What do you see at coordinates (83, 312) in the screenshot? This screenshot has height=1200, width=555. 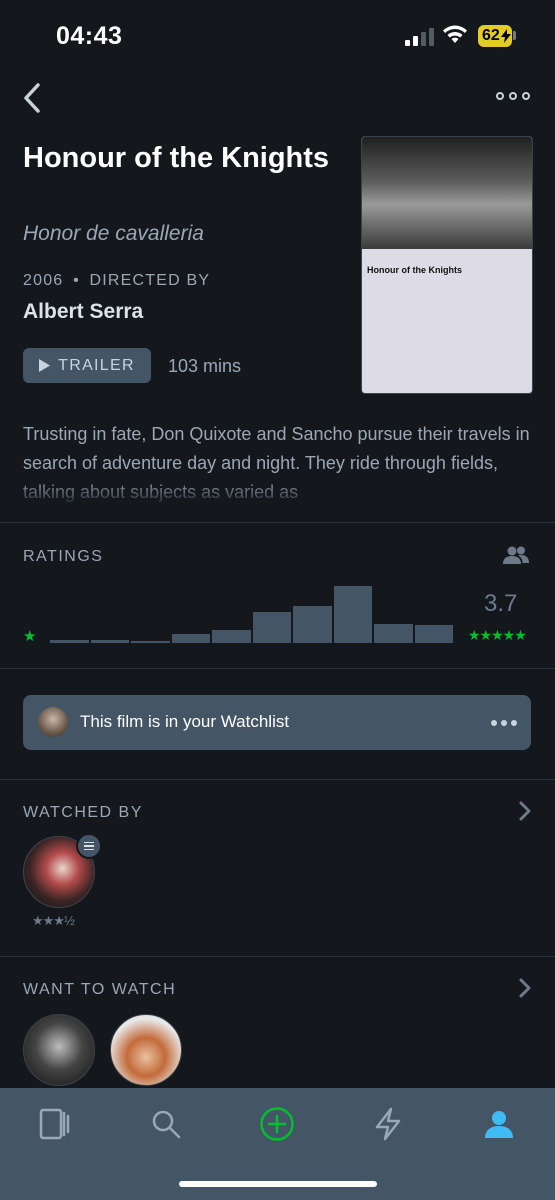 I see `director-name: Albert Serra` at bounding box center [83, 312].